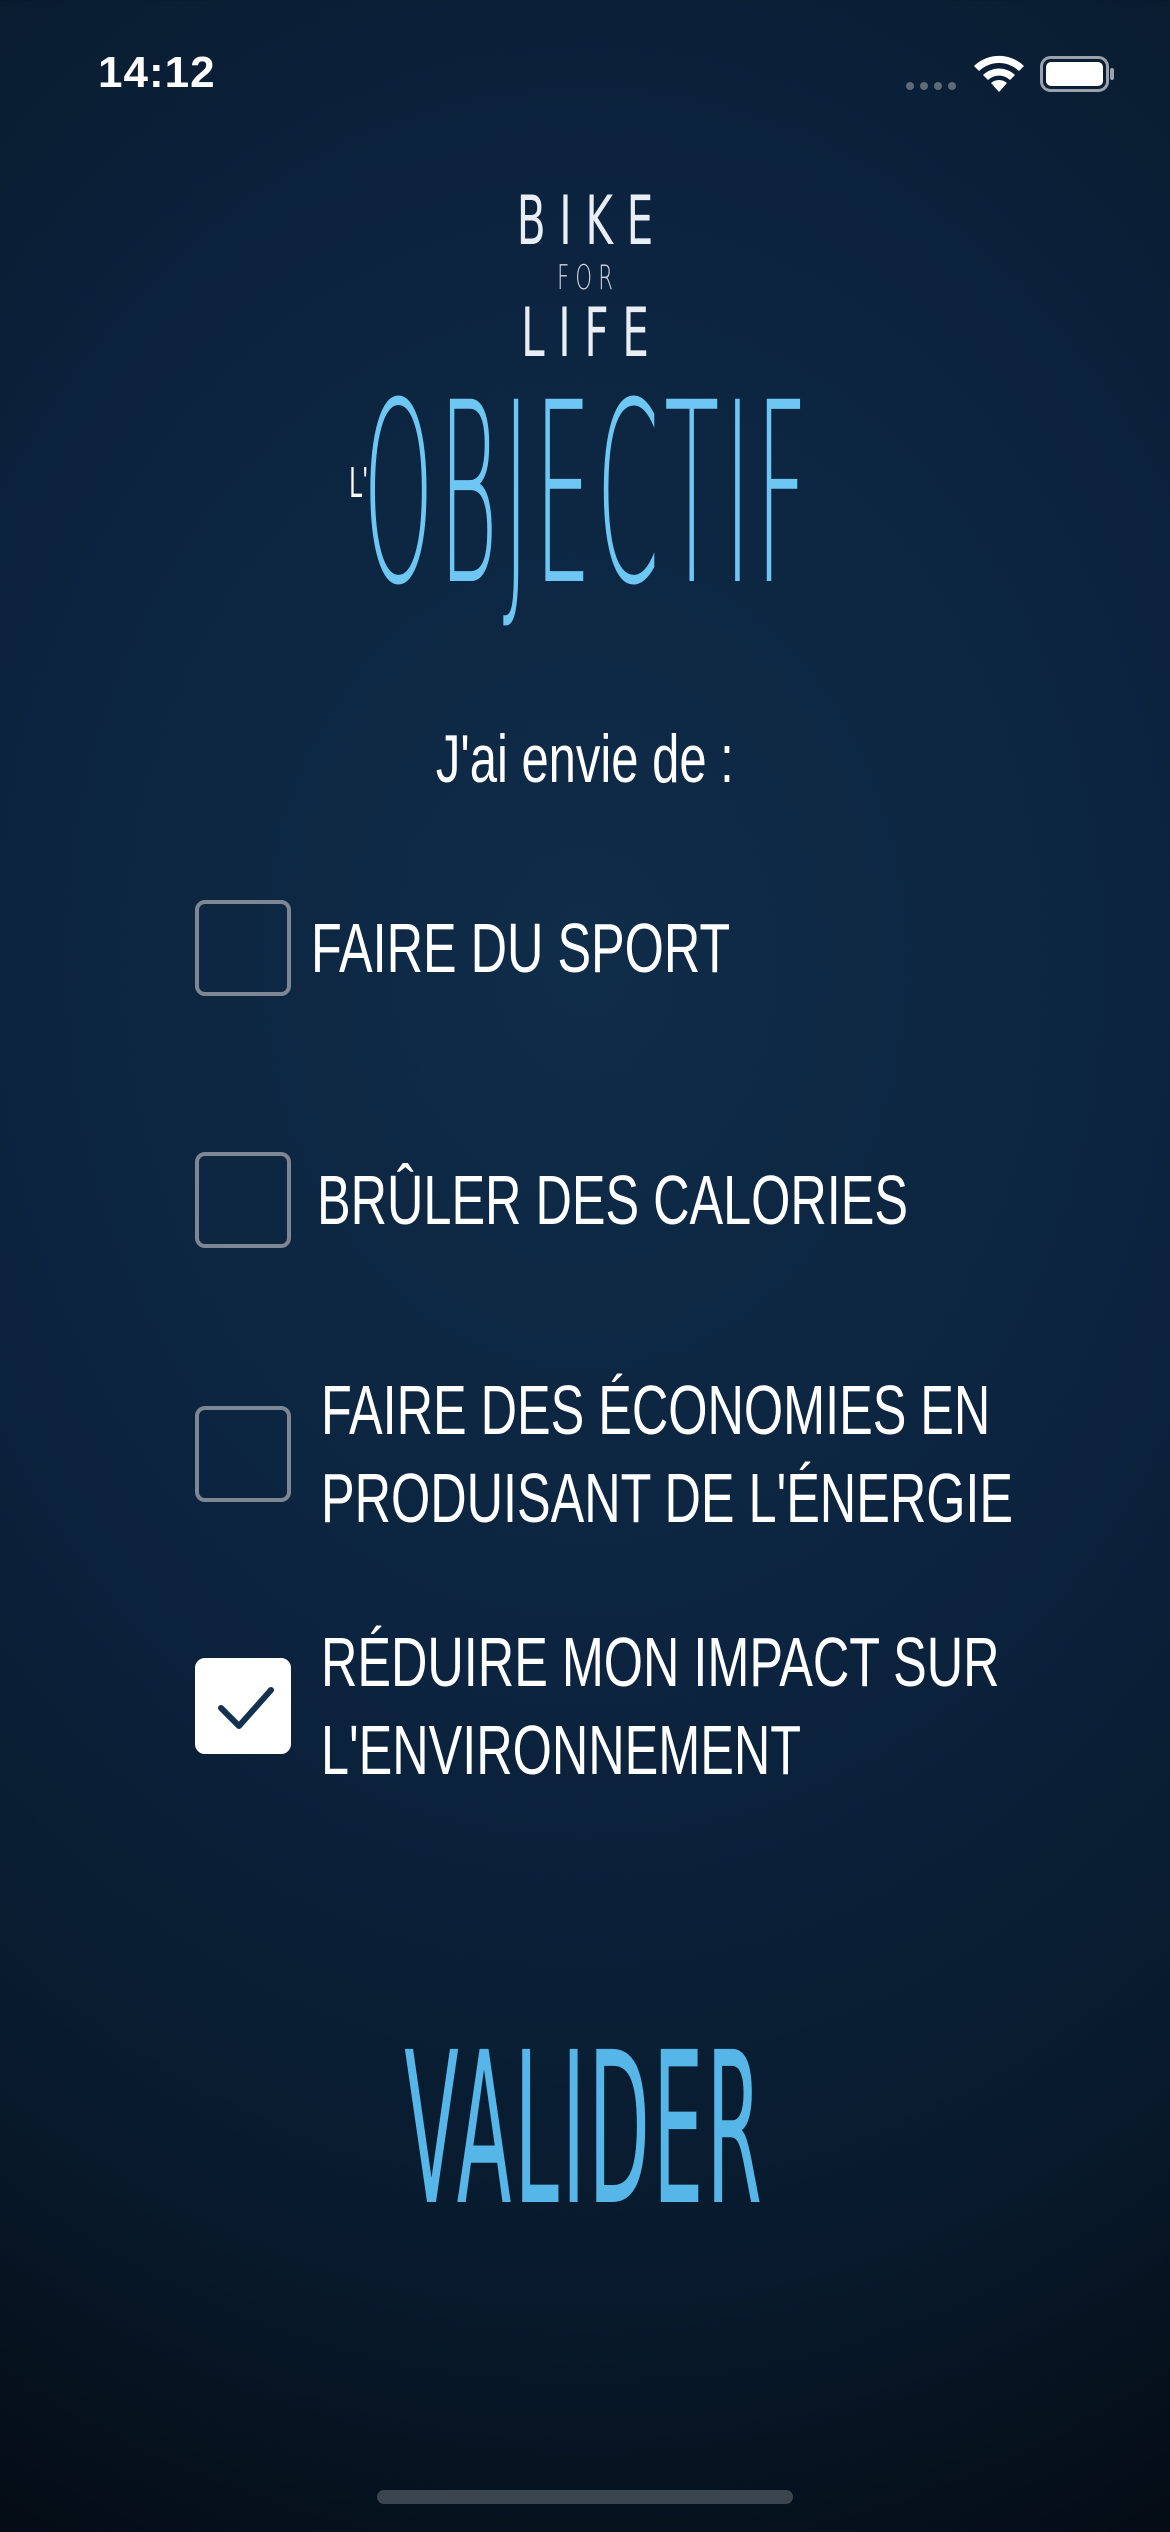 This screenshot has width=1170, height=2532. I want to click on option-sport: FAIRE DU SPORT, so click(544, 948).